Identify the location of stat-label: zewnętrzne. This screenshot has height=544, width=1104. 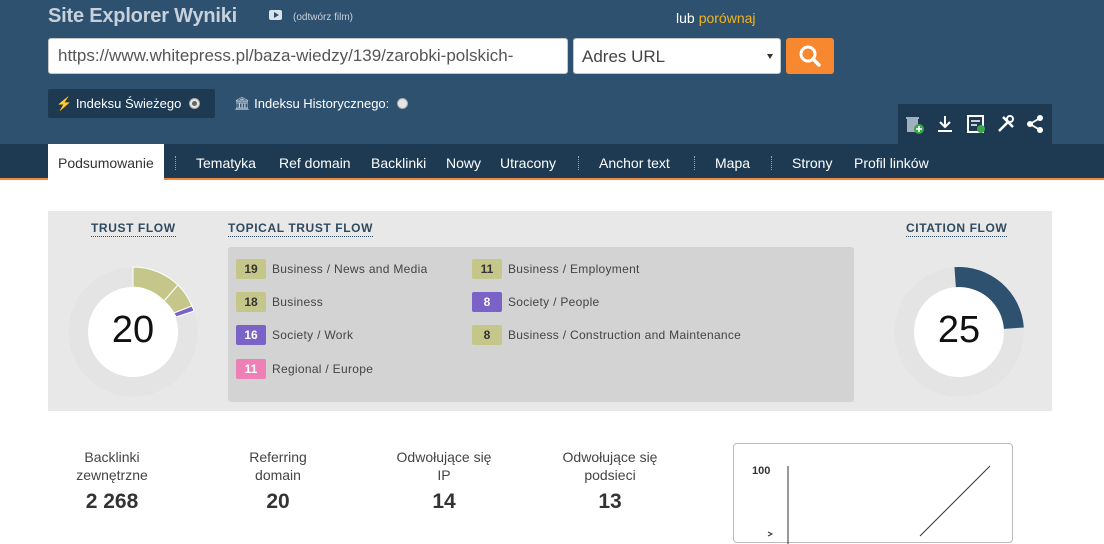
(112, 475).